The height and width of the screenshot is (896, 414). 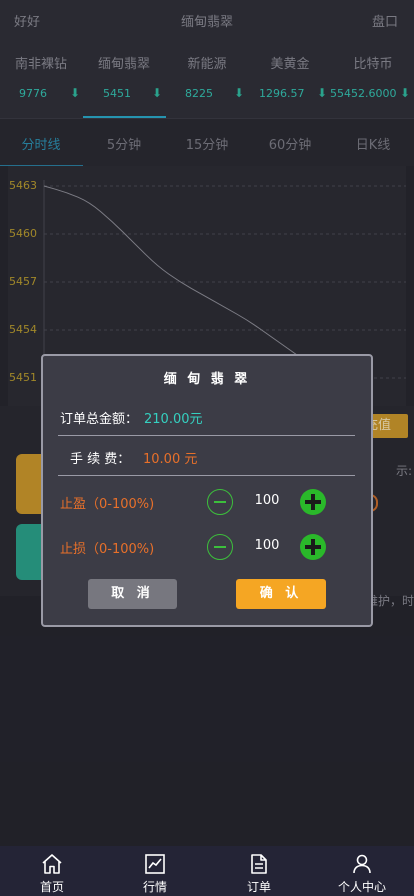 What do you see at coordinates (155, 864) in the screenshot?
I see `chart-icon` at bounding box center [155, 864].